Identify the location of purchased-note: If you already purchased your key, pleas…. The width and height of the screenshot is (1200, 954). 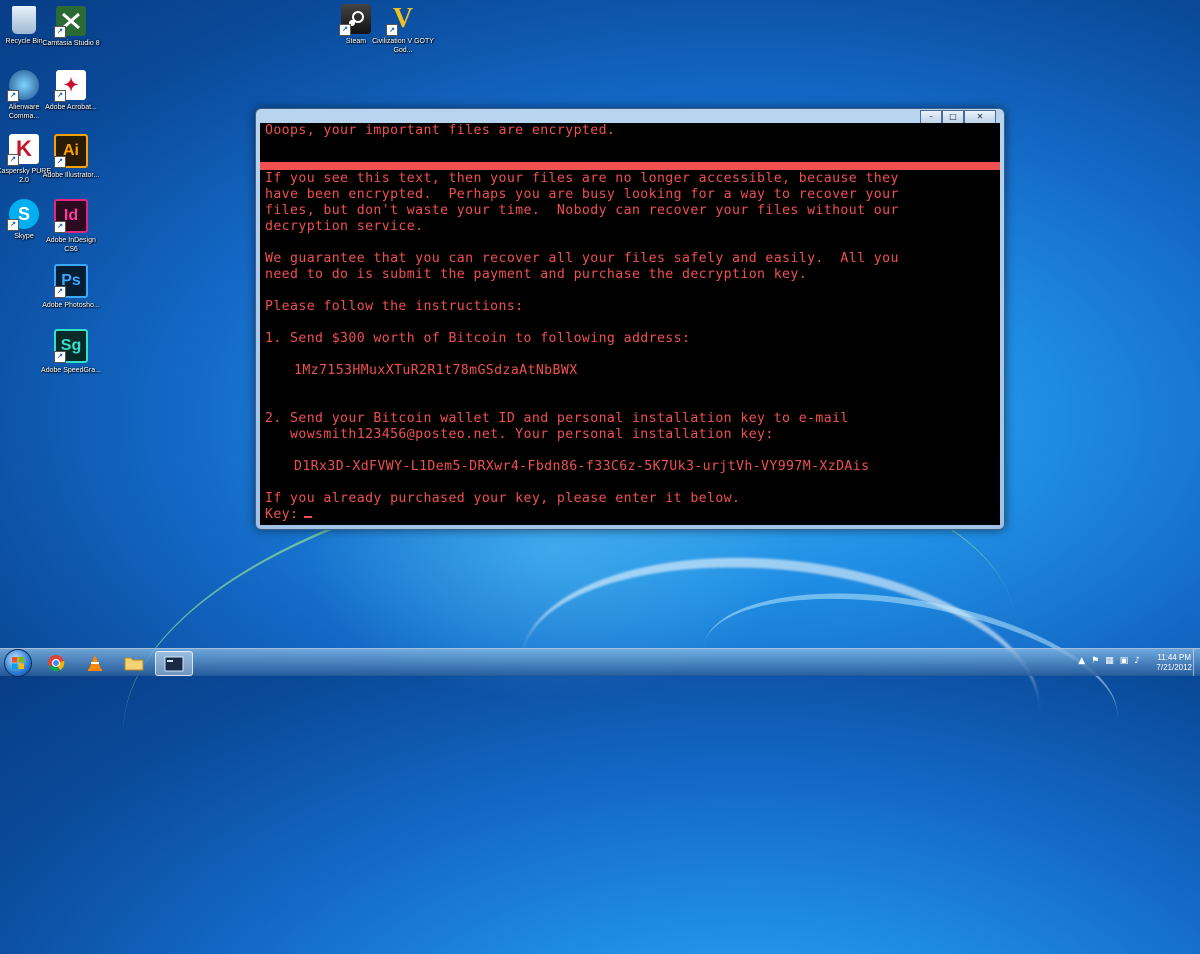
(503, 498).